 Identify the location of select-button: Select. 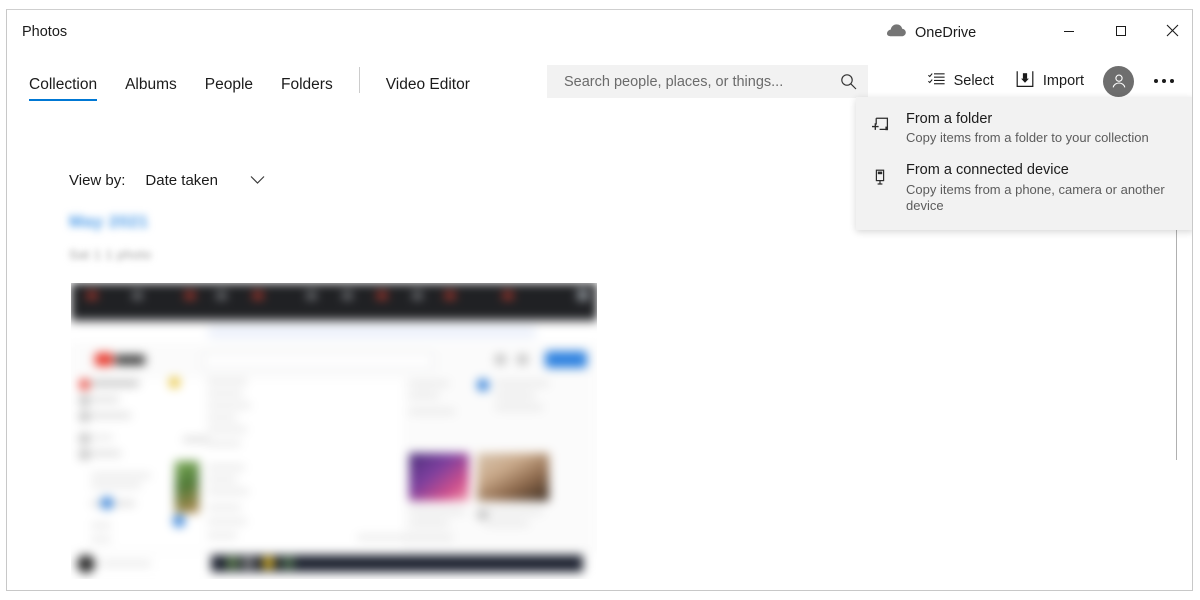
(961, 81).